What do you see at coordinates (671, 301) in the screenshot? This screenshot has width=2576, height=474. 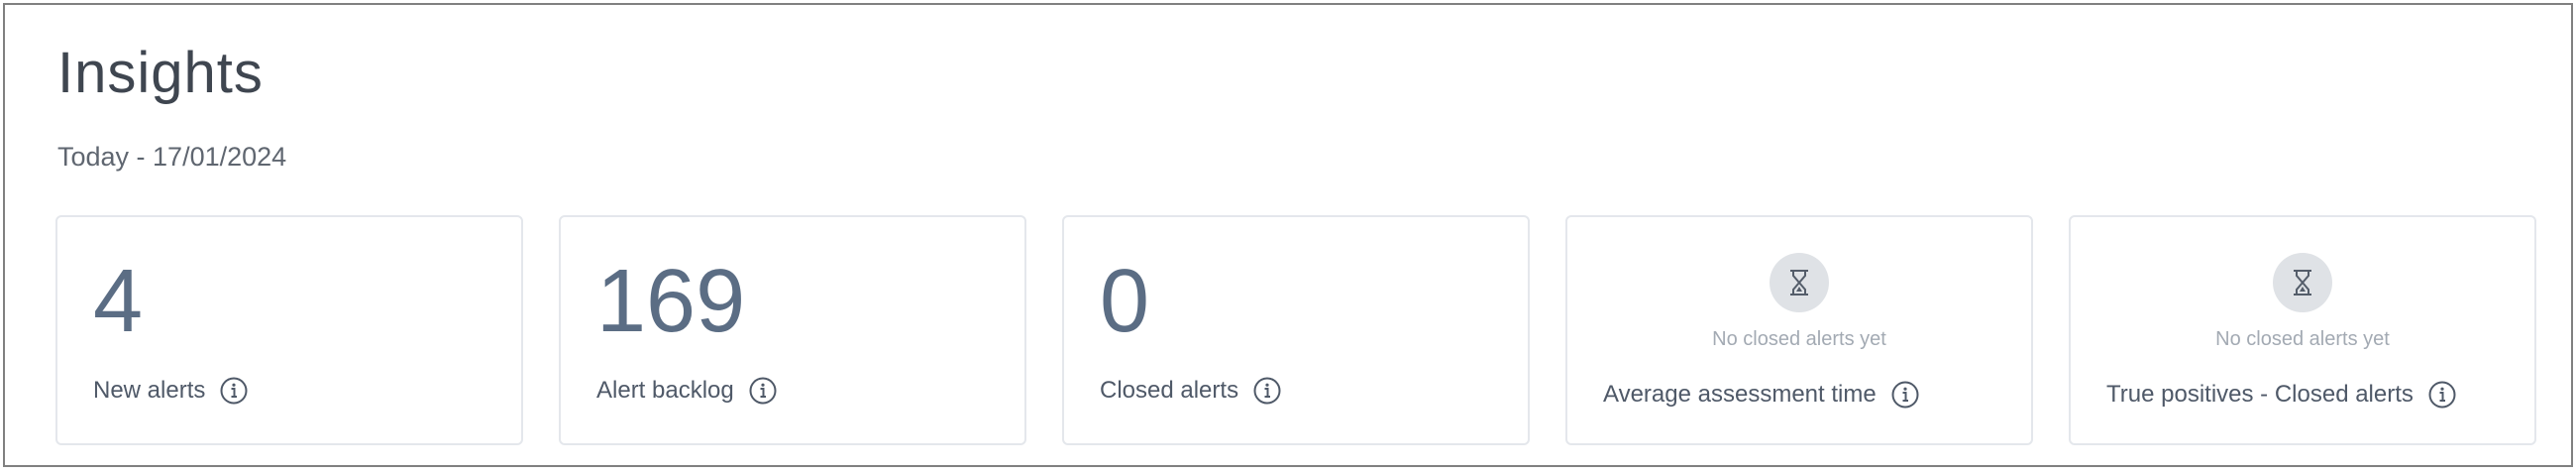 I see `alert-backlog-count: 169` at bounding box center [671, 301].